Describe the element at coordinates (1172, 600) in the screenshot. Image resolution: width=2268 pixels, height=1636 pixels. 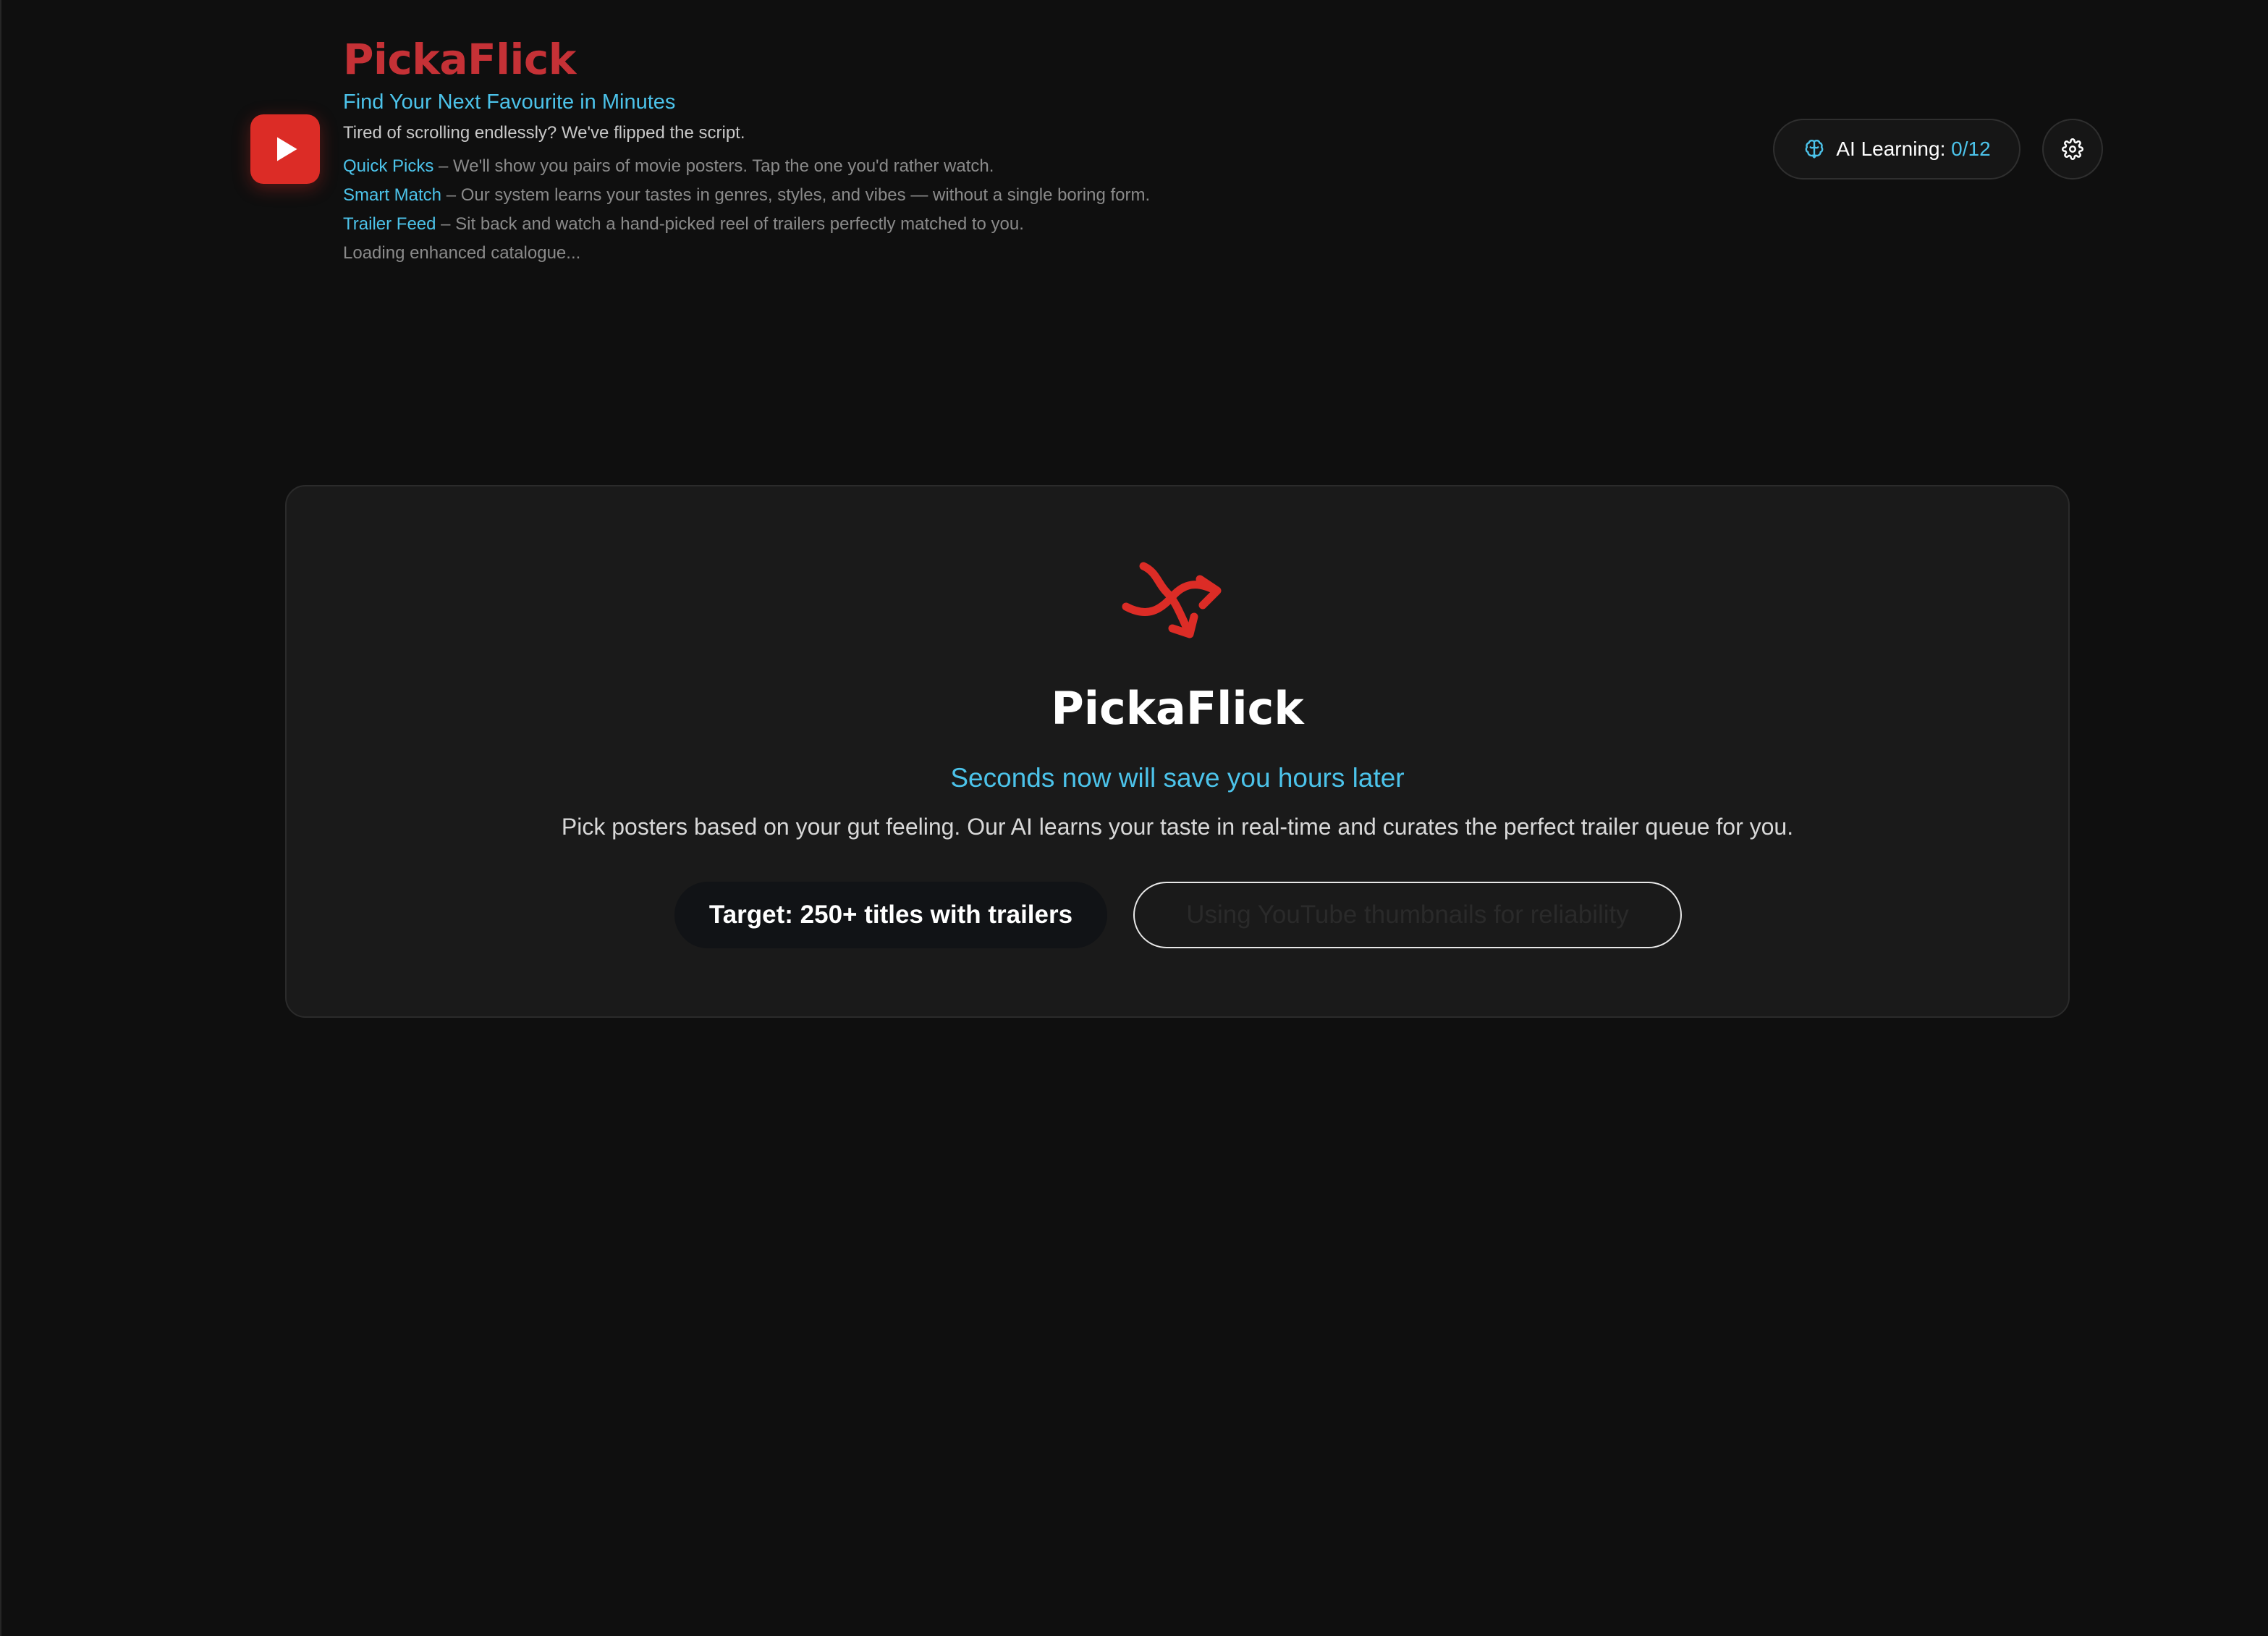
I see `shuffle-icon` at that location.